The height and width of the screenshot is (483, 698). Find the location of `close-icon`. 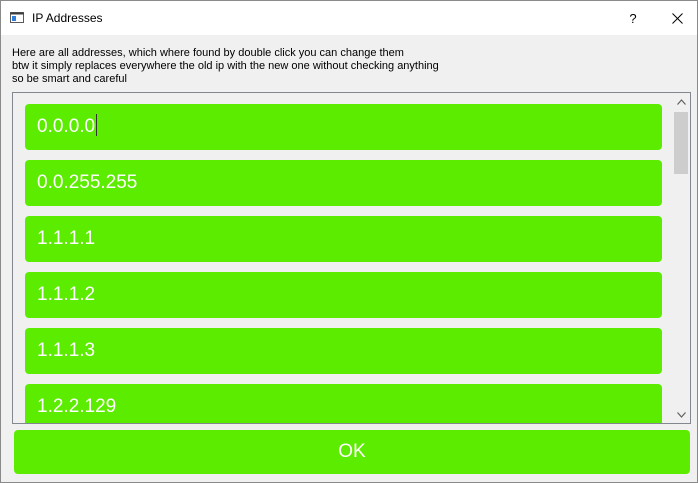

close-icon is located at coordinates (677, 18).